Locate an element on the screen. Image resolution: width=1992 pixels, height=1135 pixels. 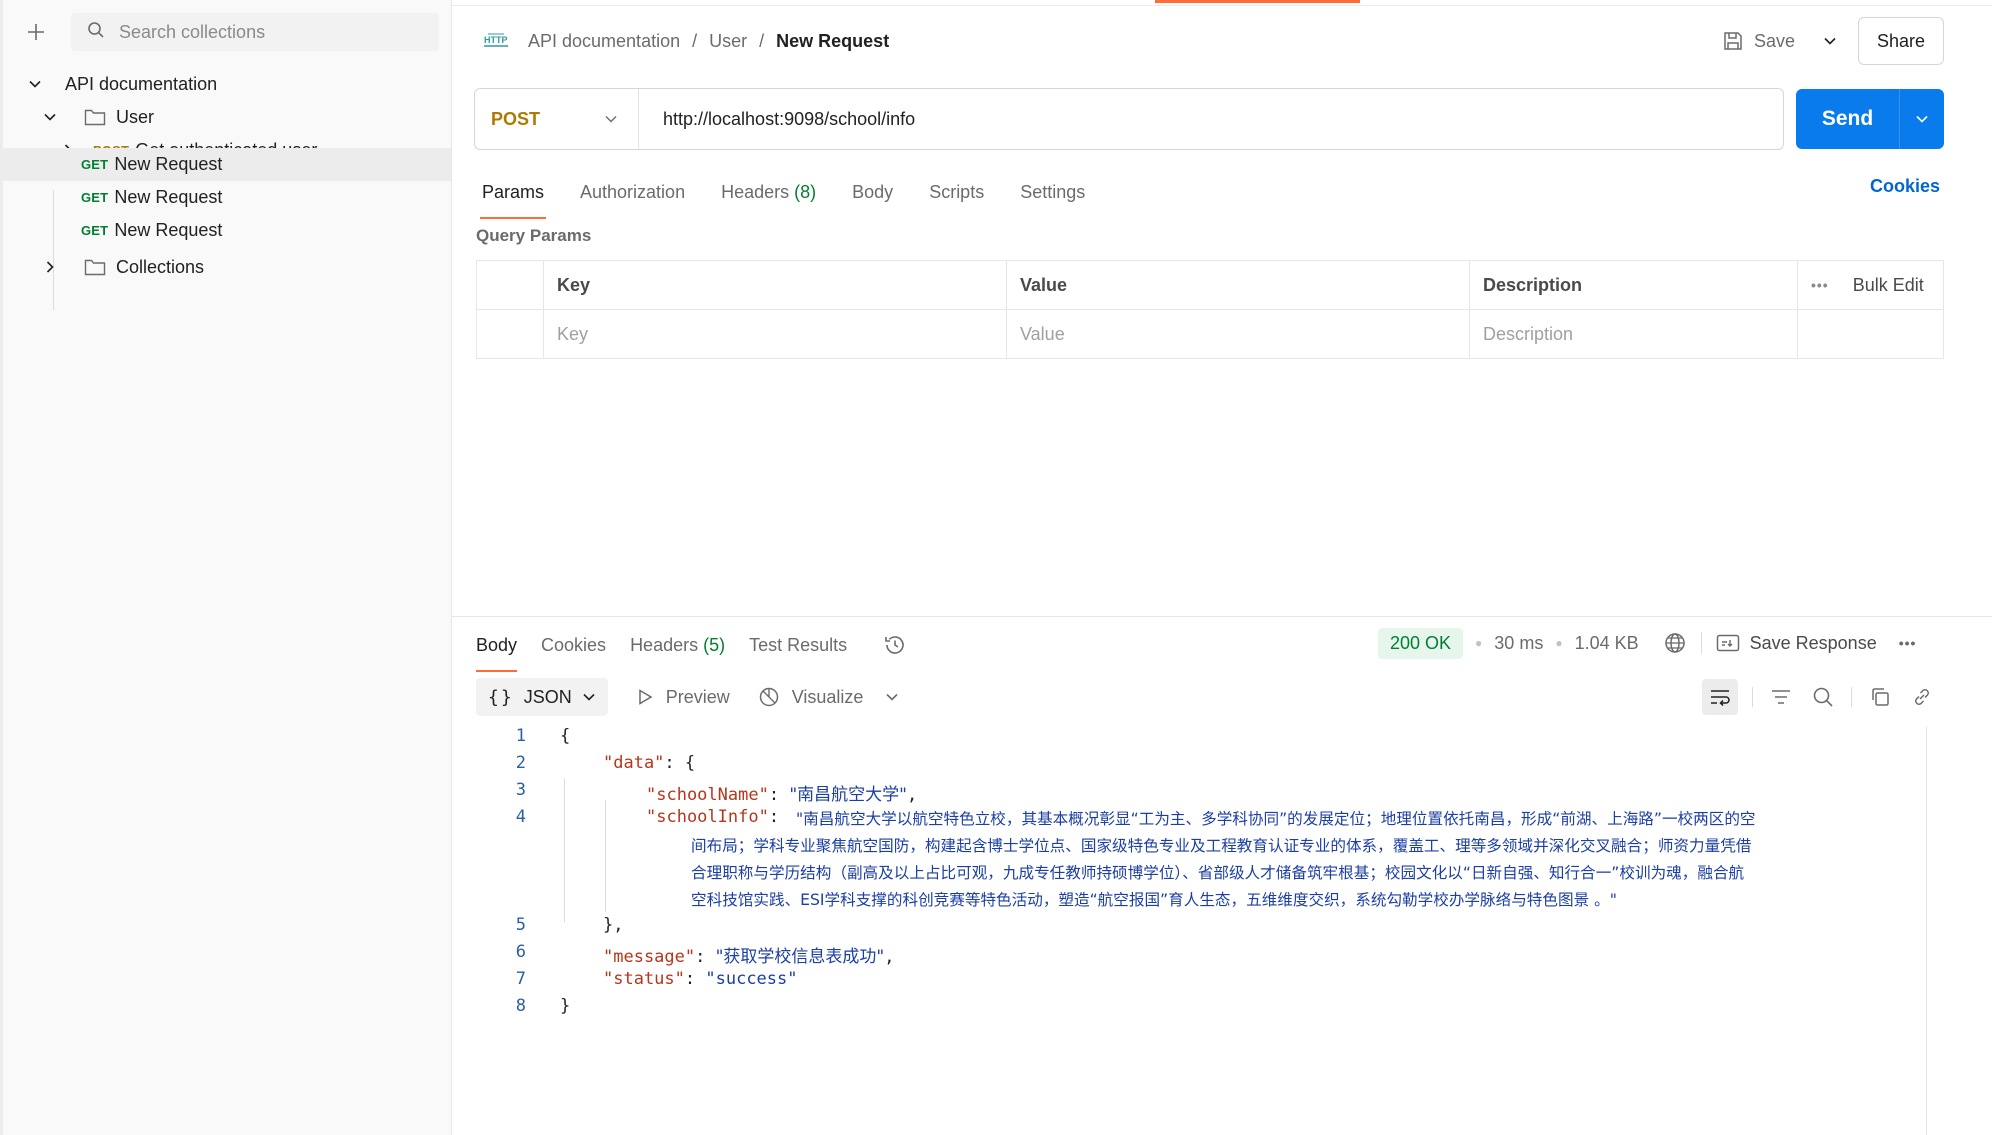
tab-response-headers: Headers (5) is located at coordinates (677, 645).